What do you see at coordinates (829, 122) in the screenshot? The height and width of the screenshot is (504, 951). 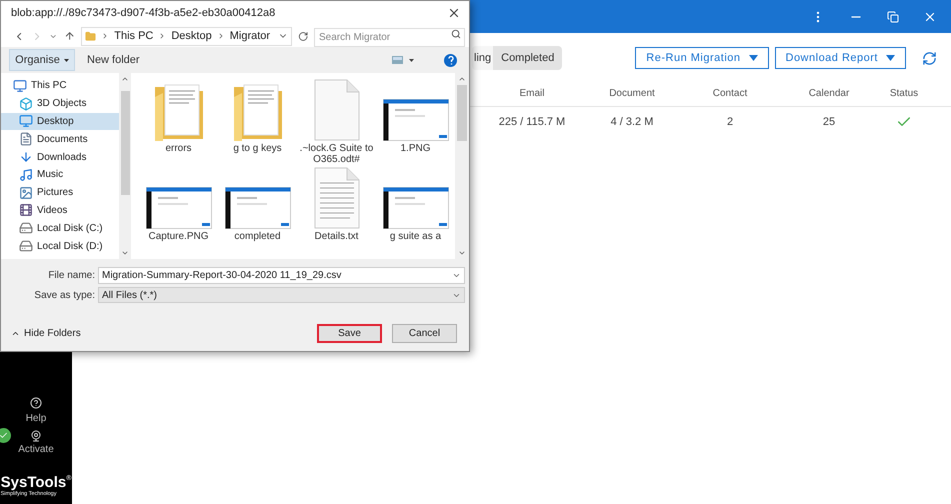 I see `table-cell-text: 25` at bounding box center [829, 122].